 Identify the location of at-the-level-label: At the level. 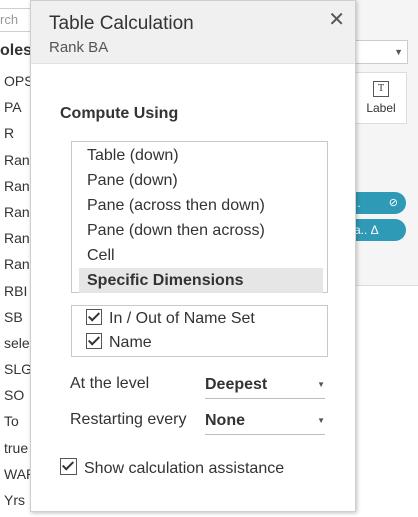
(110, 383).